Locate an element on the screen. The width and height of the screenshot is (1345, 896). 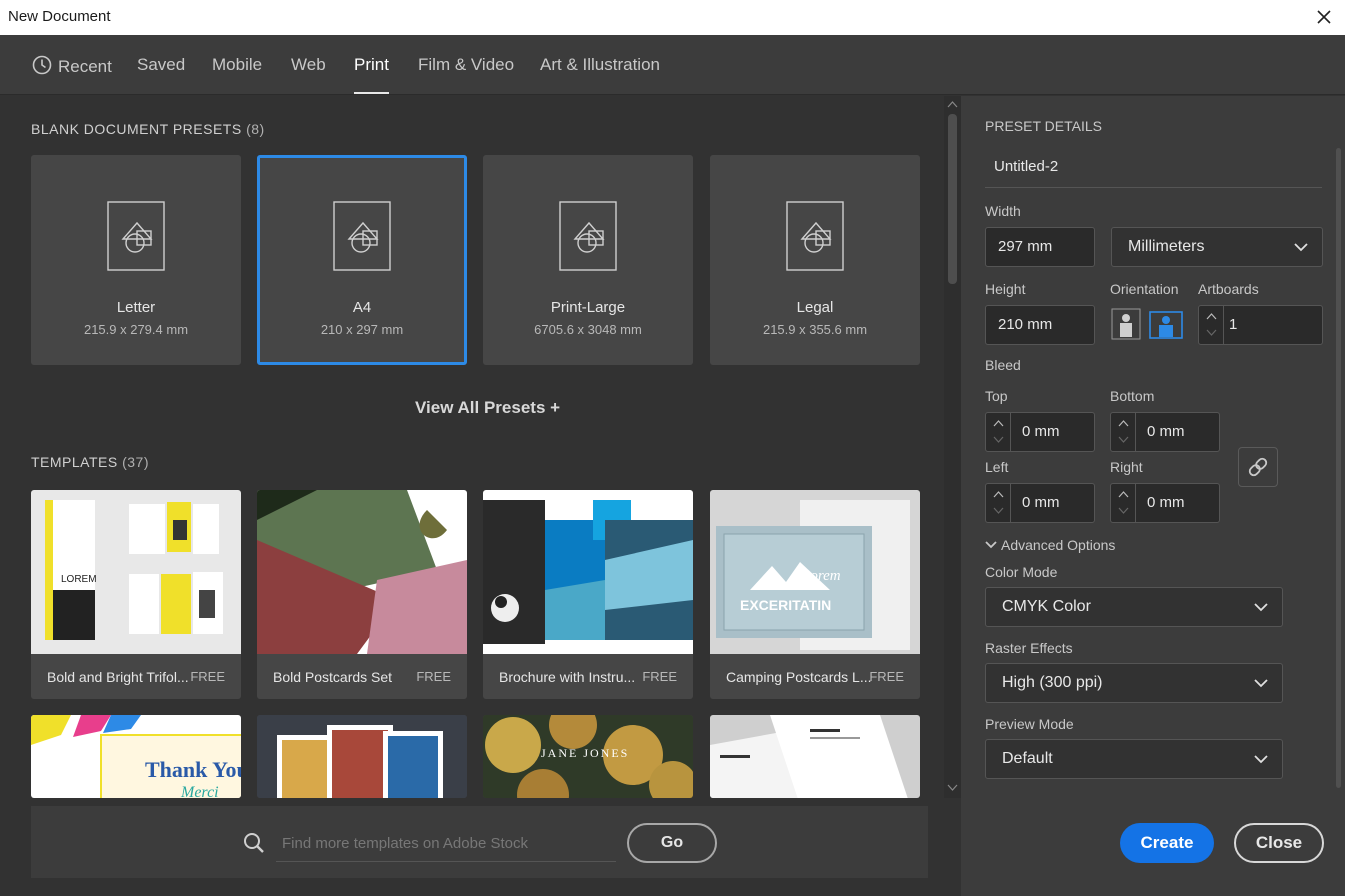
preset-letter: Letter 215.9 x 279.4 mm is located at coordinates (136, 260).